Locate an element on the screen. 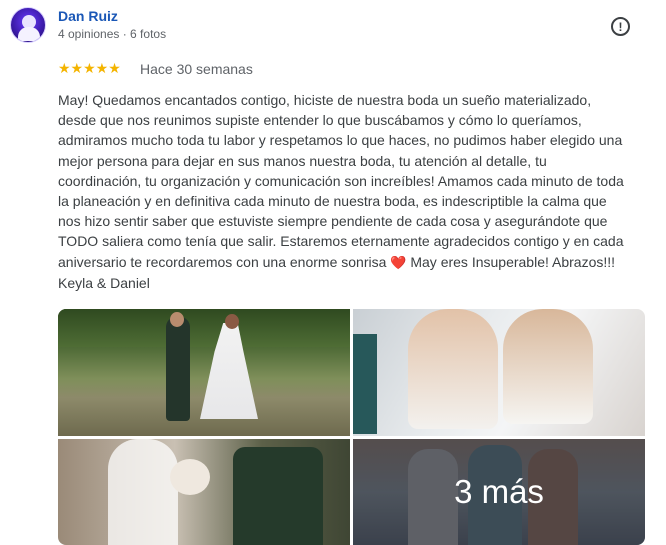 Image resolution: width=666 pixels, height=545 pixels. bride-head is located at coordinates (232, 321).